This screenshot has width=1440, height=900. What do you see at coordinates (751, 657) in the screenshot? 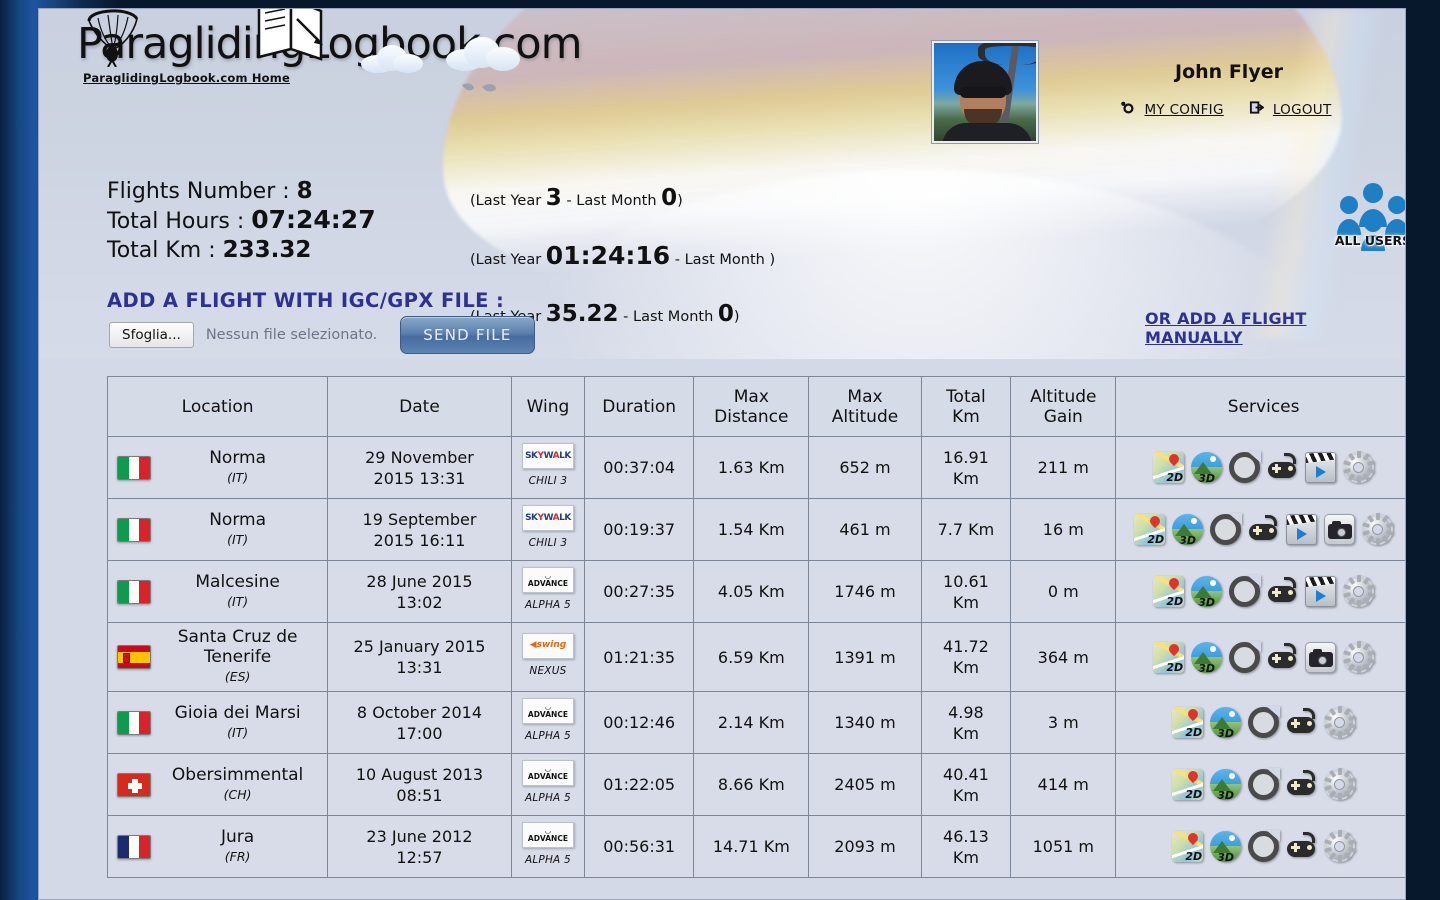
I see `cell-max-distance: 6.59 Km` at bounding box center [751, 657].